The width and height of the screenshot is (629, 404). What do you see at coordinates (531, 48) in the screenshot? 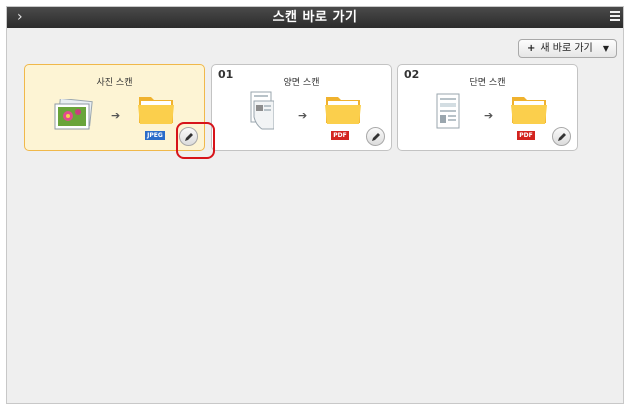
I see `plus-icon: +` at bounding box center [531, 48].